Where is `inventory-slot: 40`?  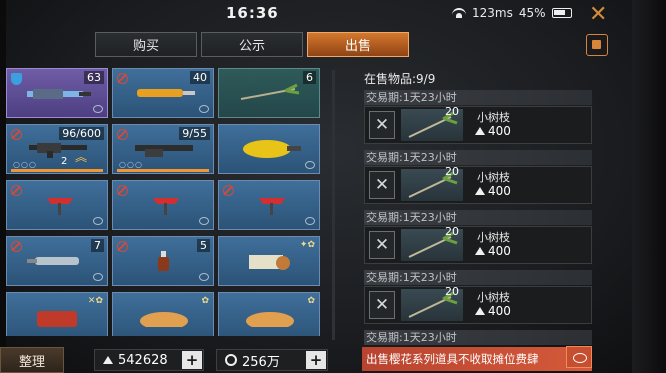
inventory-slot: 40 is located at coordinates (163, 93).